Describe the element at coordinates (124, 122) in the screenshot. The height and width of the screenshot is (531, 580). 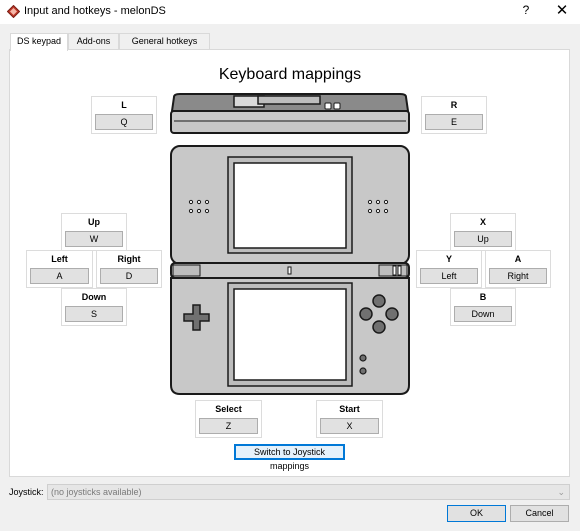
I see `mapping-l-key: Q` at that location.